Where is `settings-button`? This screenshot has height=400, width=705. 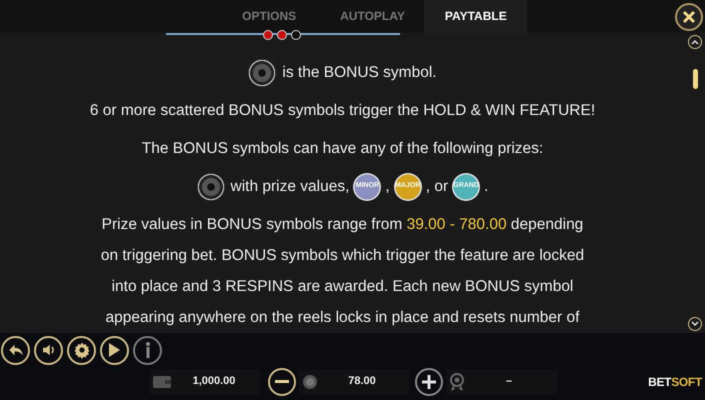
settings-button is located at coordinates (81, 350).